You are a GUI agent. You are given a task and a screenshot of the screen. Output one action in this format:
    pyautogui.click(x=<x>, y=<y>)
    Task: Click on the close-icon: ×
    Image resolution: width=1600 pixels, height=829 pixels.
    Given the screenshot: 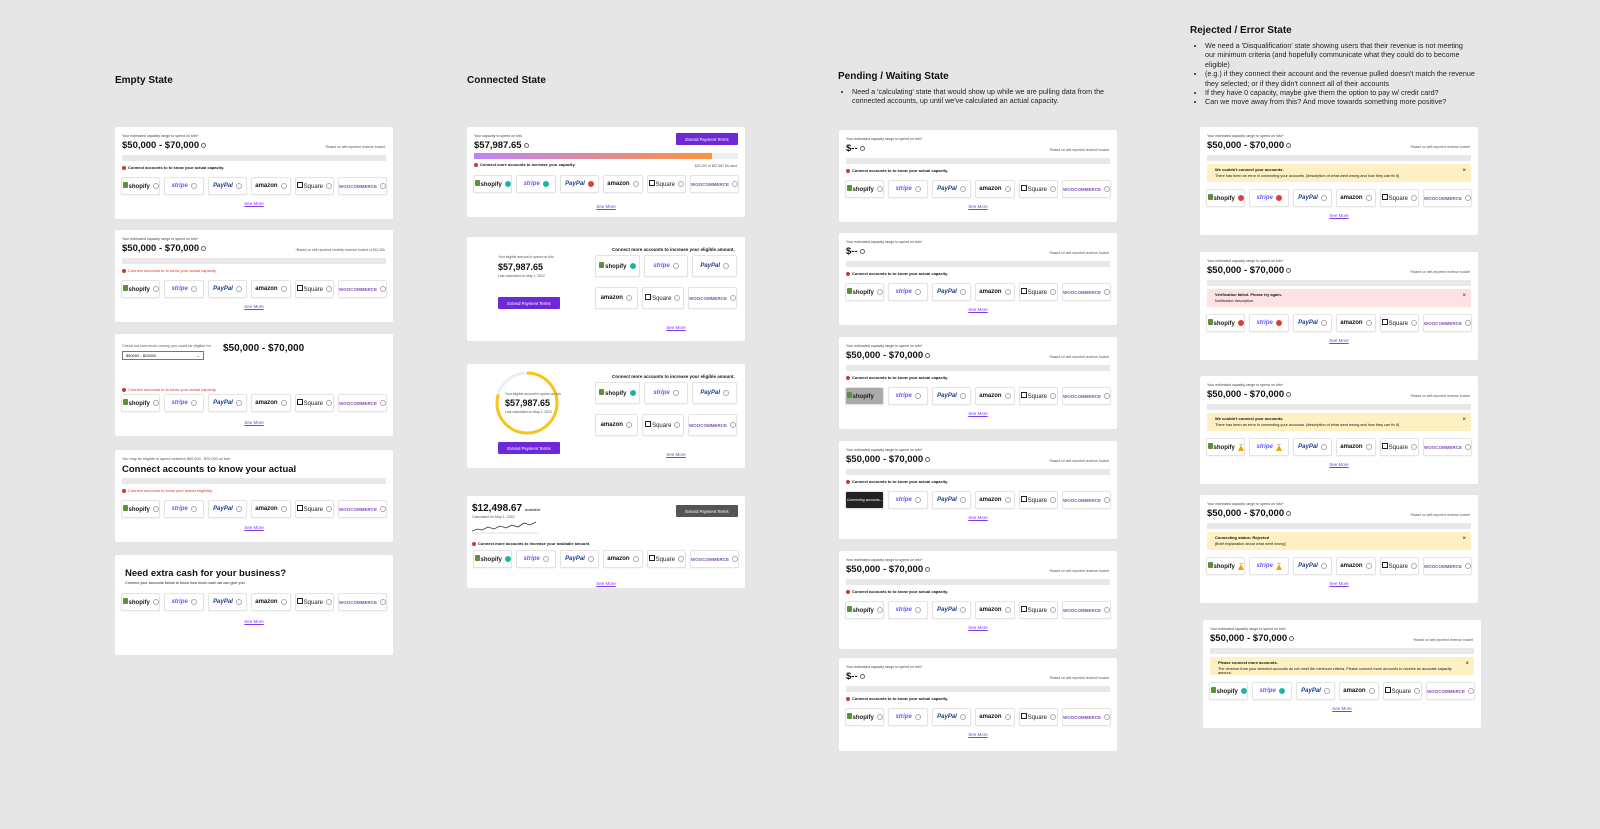 What is the action you would take?
    pyautogui.click(x=1467, y=664)
    